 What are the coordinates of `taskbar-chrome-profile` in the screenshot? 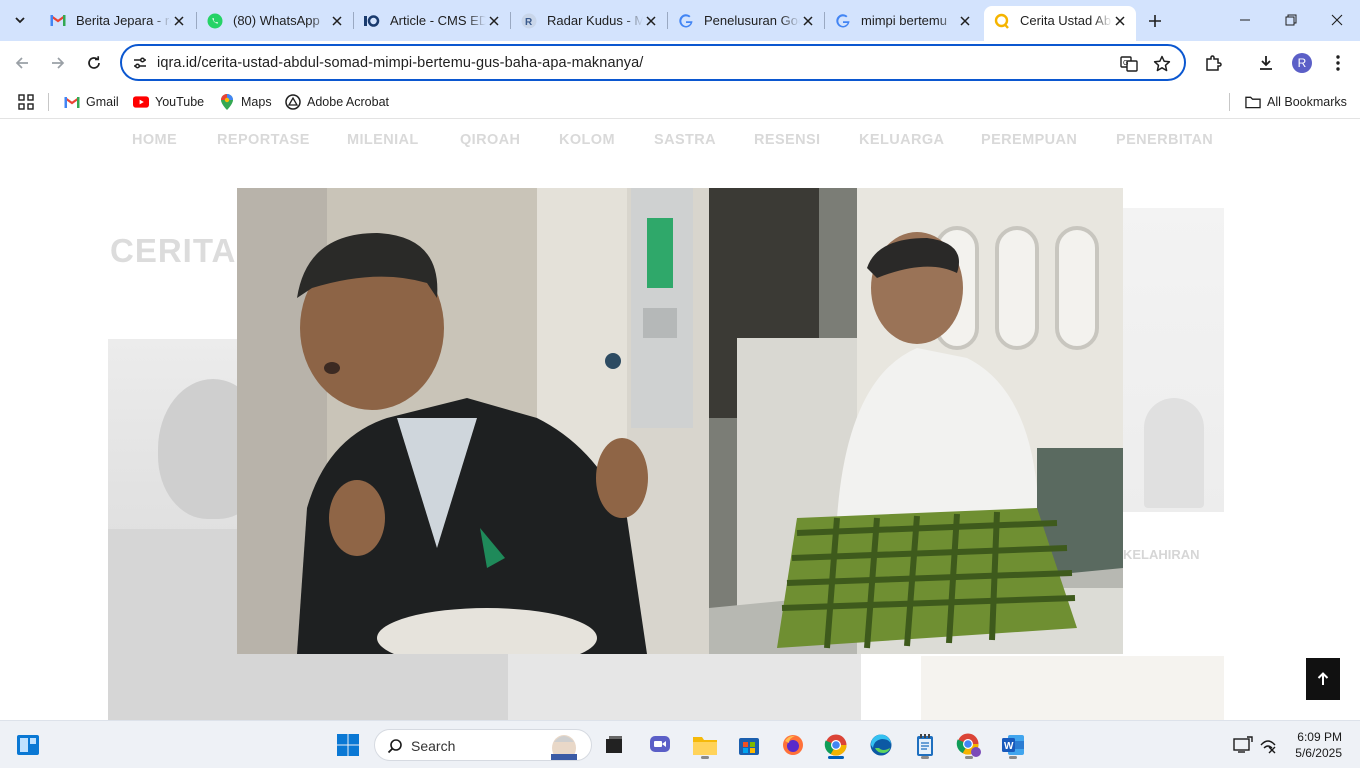 It's located at (969, 745).